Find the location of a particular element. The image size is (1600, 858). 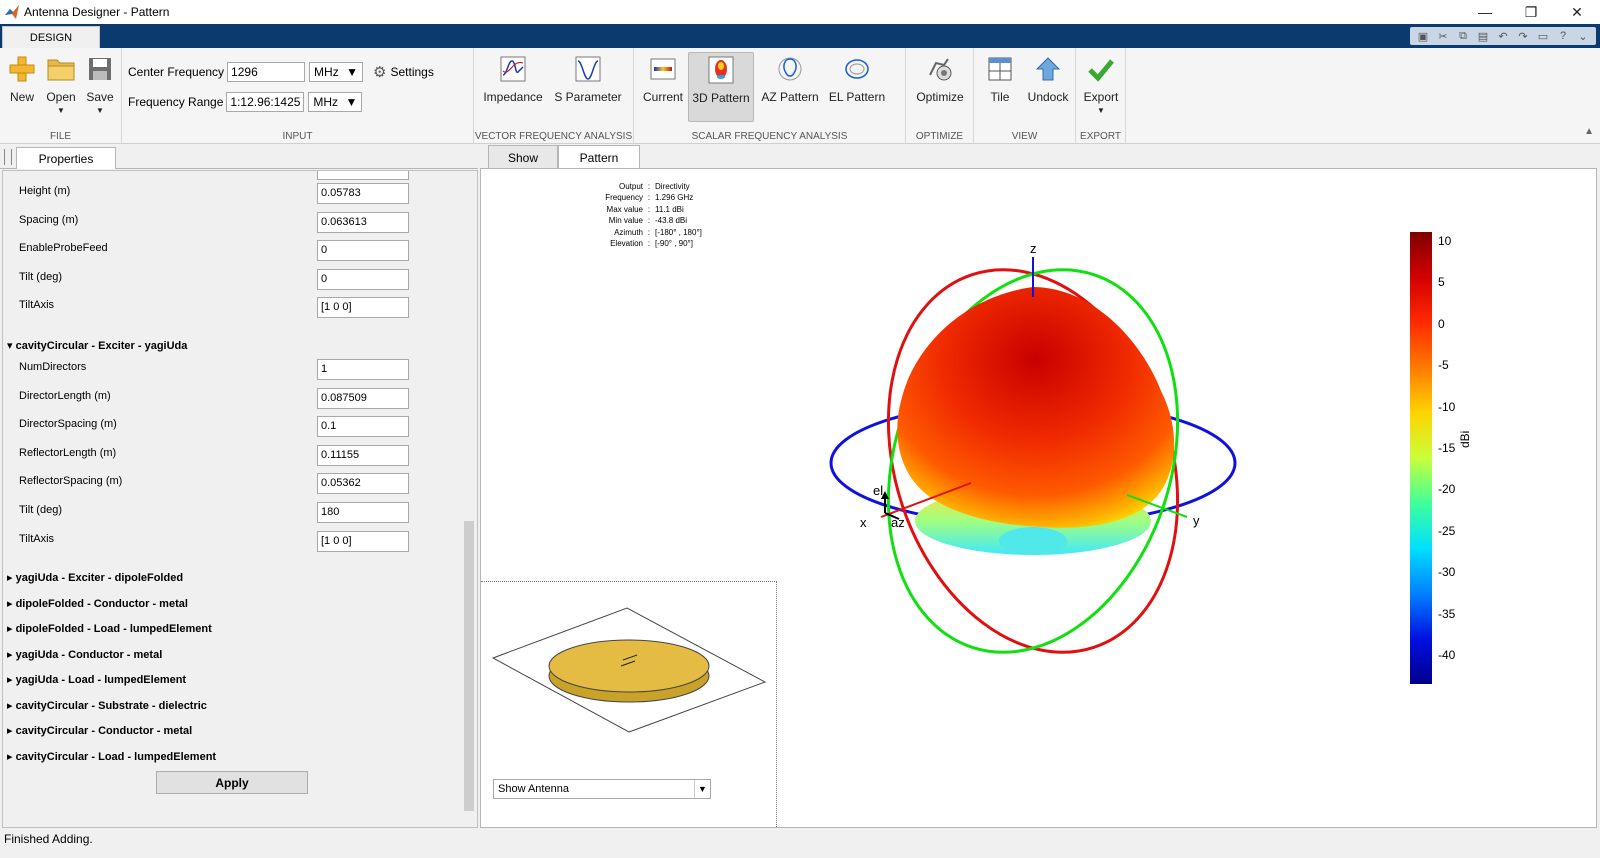

new-button: New is located at coordinates (22, 87).